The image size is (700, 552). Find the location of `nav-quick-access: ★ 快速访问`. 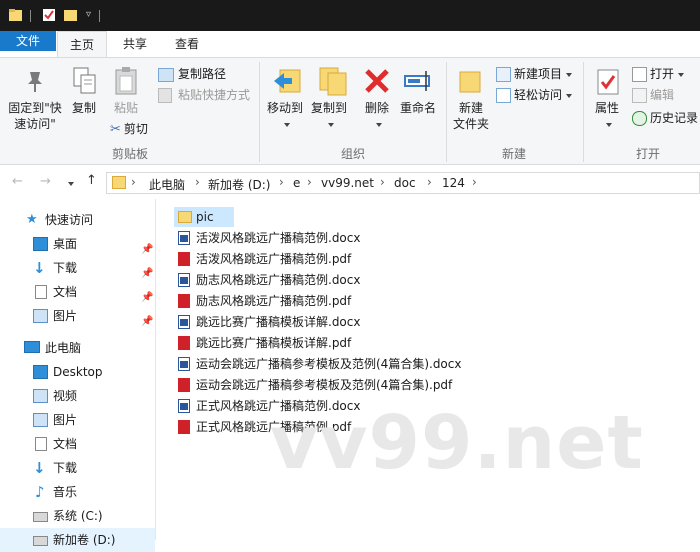

nav-quick-access: ★ 快速访问 is located at coordinates (77, 220).